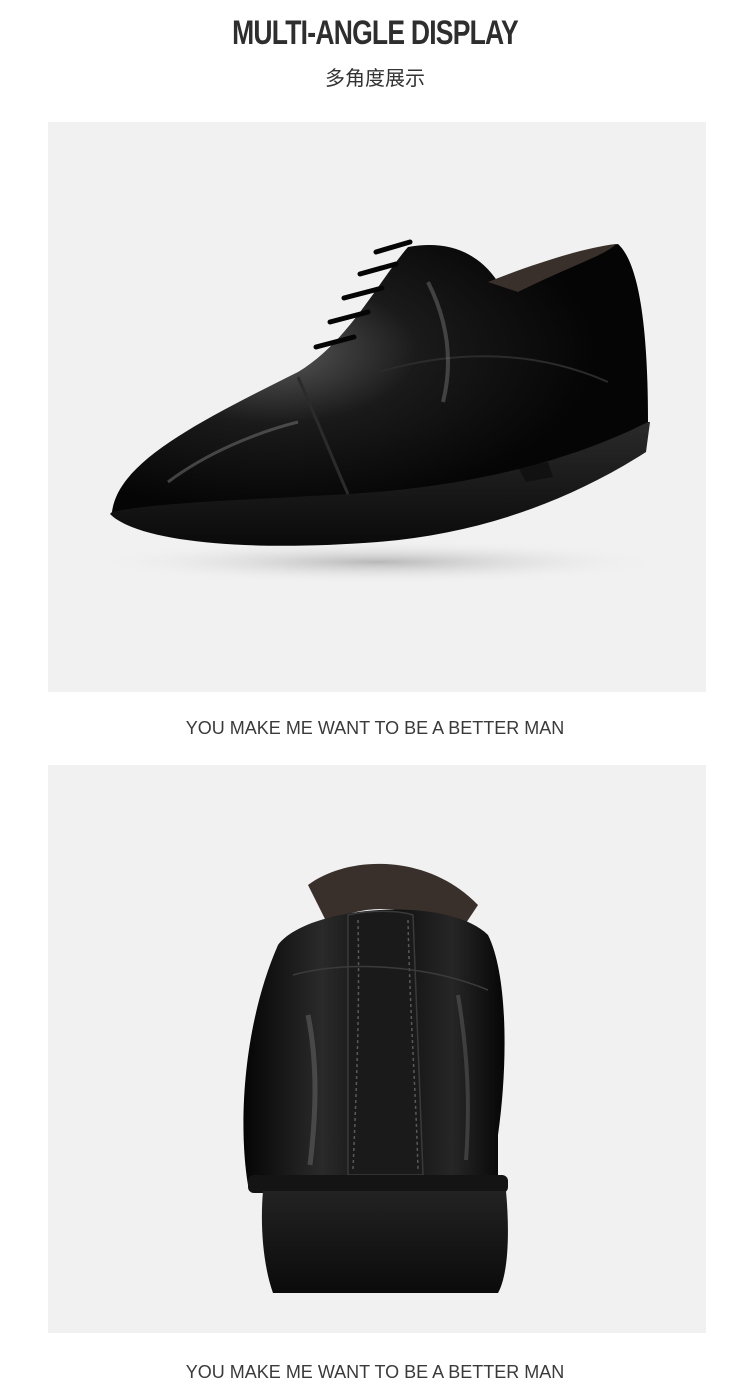  I want to click on page-subtitle: 多角度展示, so click(375, 78).